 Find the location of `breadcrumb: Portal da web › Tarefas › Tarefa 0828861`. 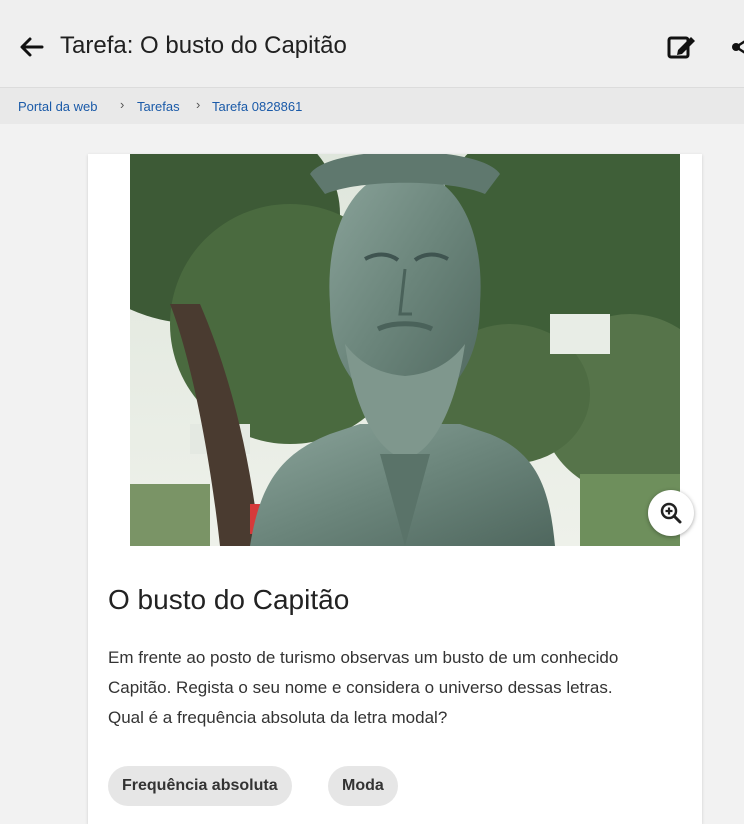

breadcrumb: Portal da web › Tarefas › Tarefa 0828861 is located at coordinates (372, 106).